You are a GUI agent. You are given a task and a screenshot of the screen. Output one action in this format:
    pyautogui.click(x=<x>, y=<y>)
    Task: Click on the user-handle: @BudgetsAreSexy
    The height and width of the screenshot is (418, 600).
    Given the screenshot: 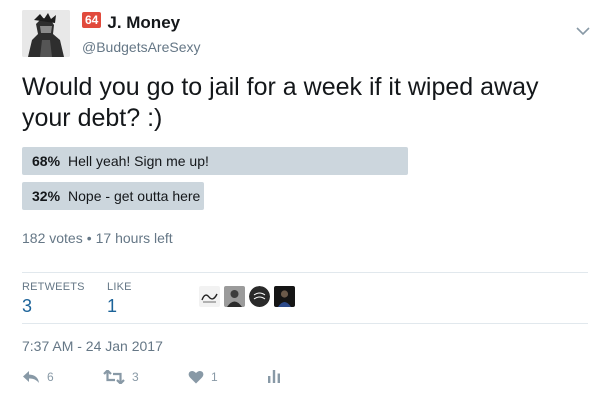 What is the action you would take?
    pyautogui.click(x=141, y=47)
    